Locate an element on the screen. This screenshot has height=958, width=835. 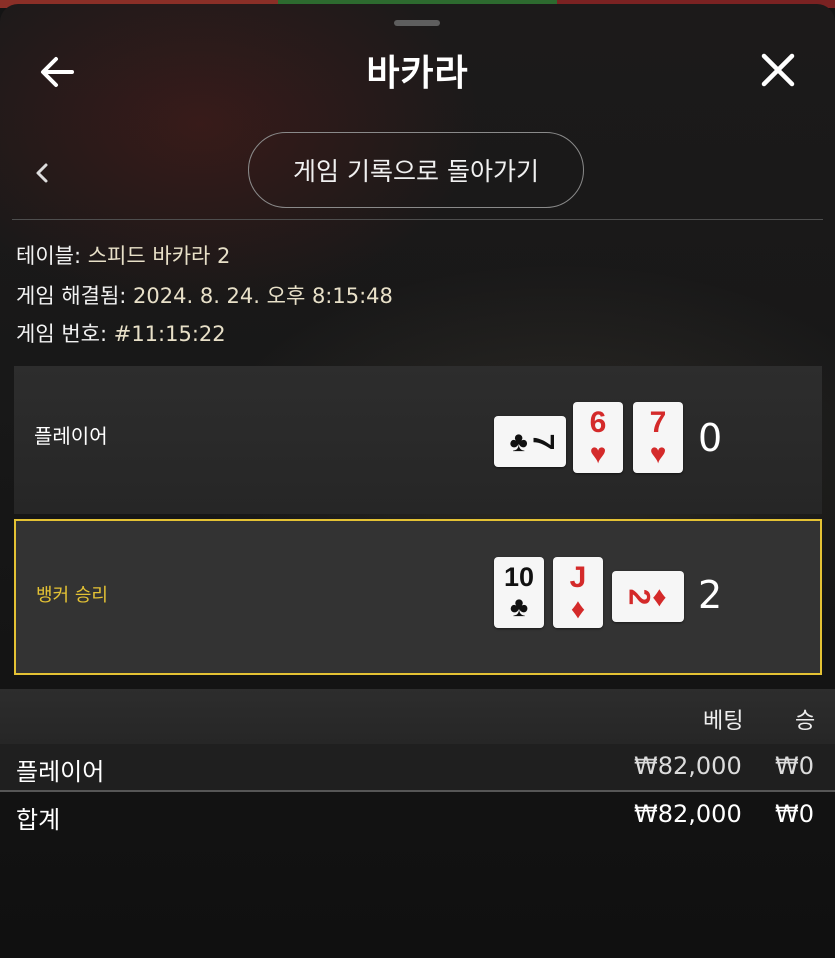
card-rank: J is located at coordinates (578, 577).